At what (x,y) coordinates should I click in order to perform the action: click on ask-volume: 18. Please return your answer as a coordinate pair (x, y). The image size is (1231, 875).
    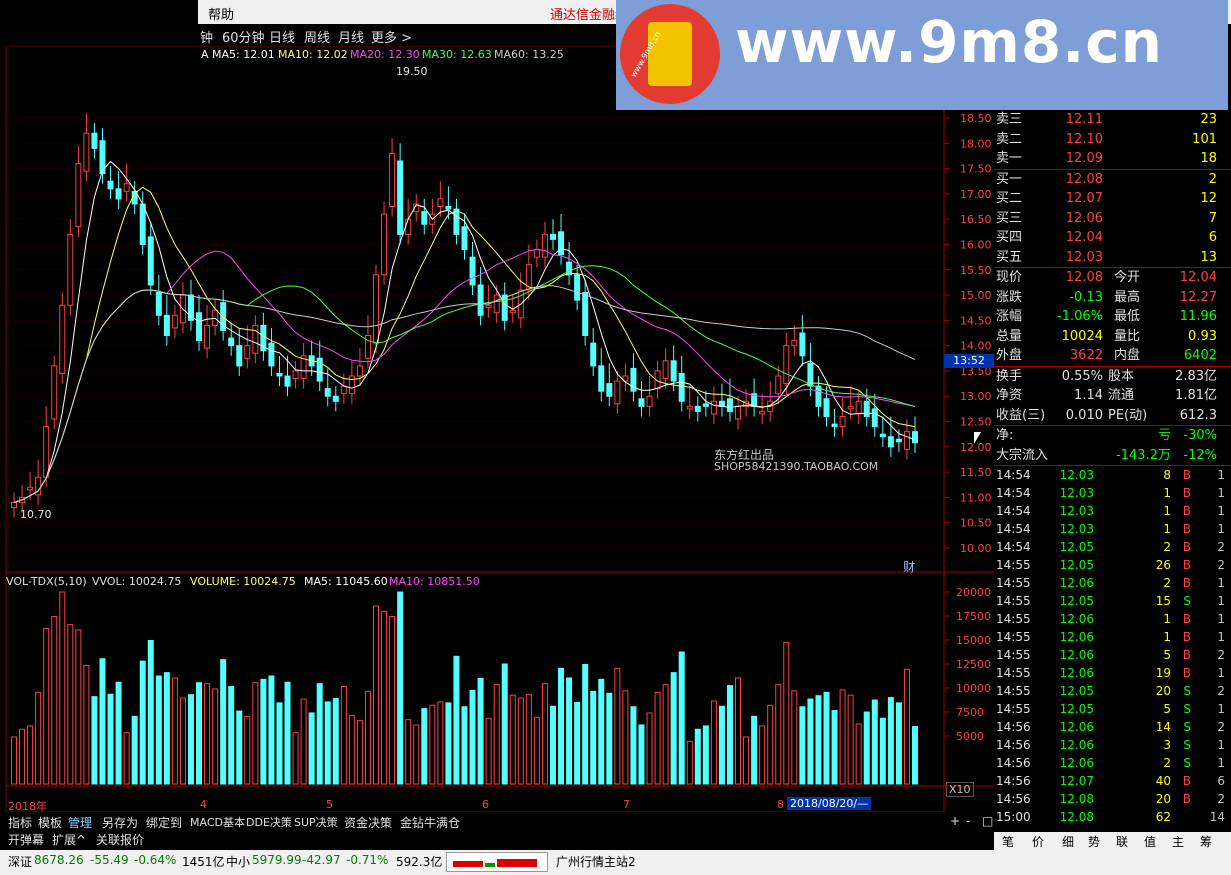
    Looking at the image, I should click on (1208, 158).